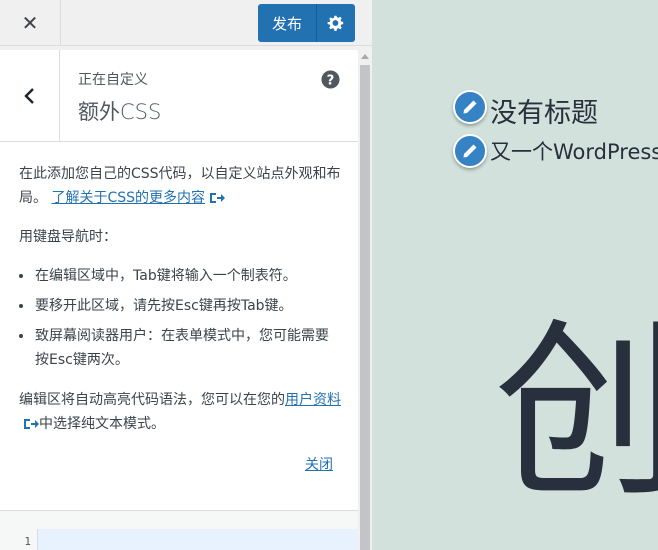 The height and width of the screenshot is (550, 658). I want to click on customizer-header: ✕ 发布, so click(186, 23).